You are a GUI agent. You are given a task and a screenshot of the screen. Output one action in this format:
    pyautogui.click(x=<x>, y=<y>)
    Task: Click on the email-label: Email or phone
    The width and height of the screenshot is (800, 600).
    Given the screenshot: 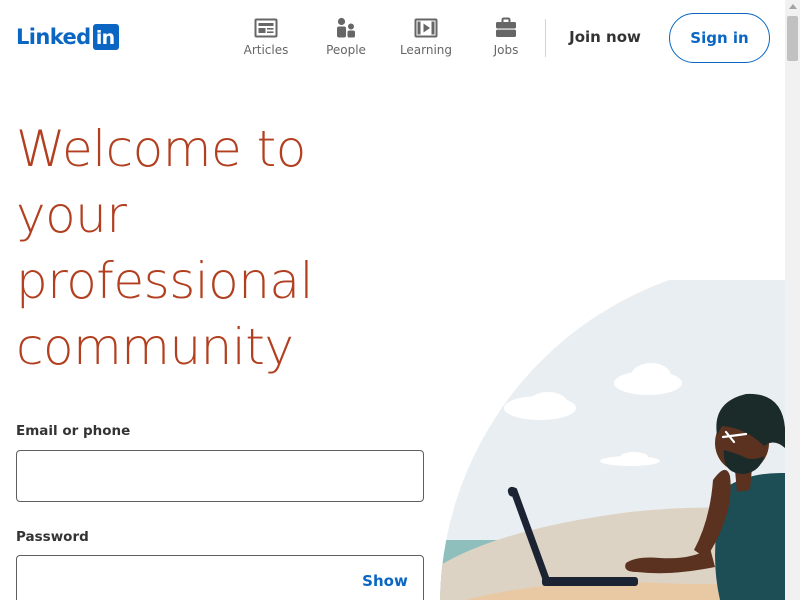 What is the action you would take?
    pyautogui.click(x=73, y=431)
    